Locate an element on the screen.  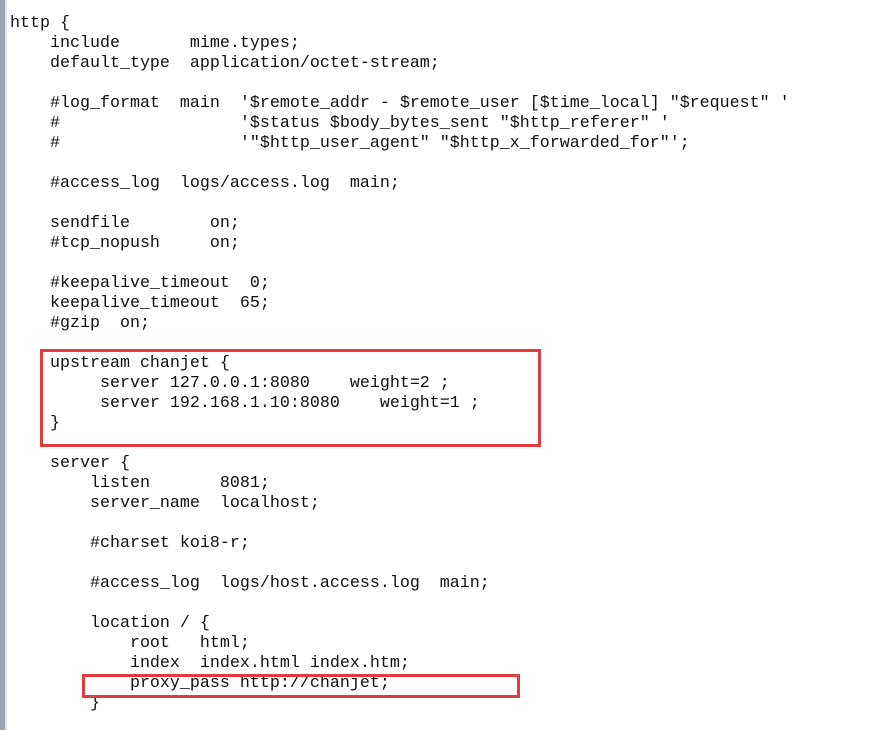
code-line: default_type application/octet-stream; is located at coordinates (225, 63).